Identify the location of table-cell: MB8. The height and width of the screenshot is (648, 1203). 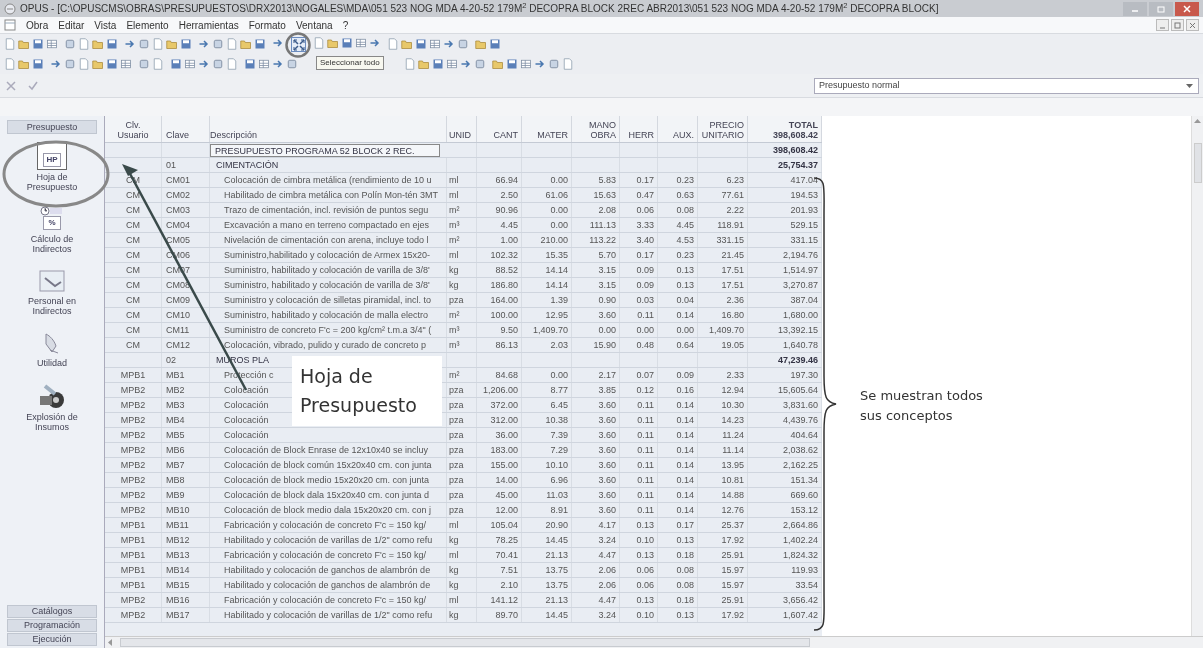
(175, 480).